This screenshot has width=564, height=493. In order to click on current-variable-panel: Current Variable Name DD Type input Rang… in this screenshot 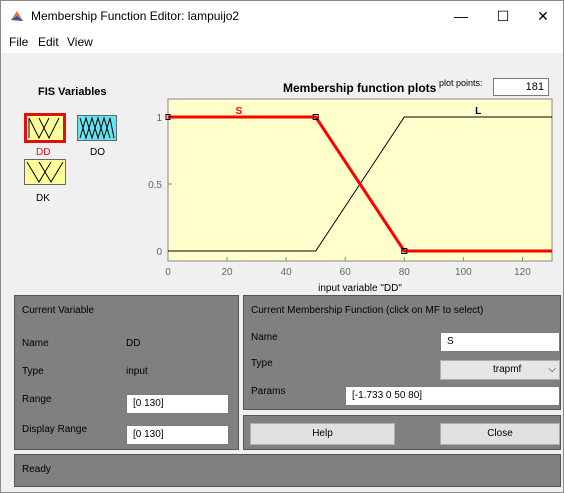, I will do `click(126, 372)`.